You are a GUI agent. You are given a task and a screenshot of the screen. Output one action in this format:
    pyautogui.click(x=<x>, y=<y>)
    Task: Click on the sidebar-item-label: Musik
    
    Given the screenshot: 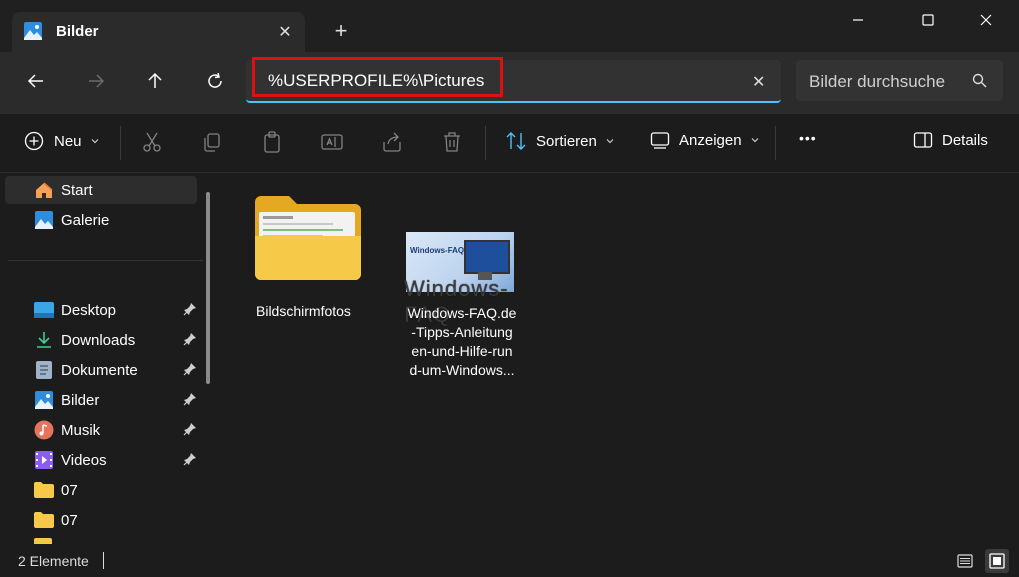 What is the action you would take?
    pyautogui.click(x=81, y=430)
    